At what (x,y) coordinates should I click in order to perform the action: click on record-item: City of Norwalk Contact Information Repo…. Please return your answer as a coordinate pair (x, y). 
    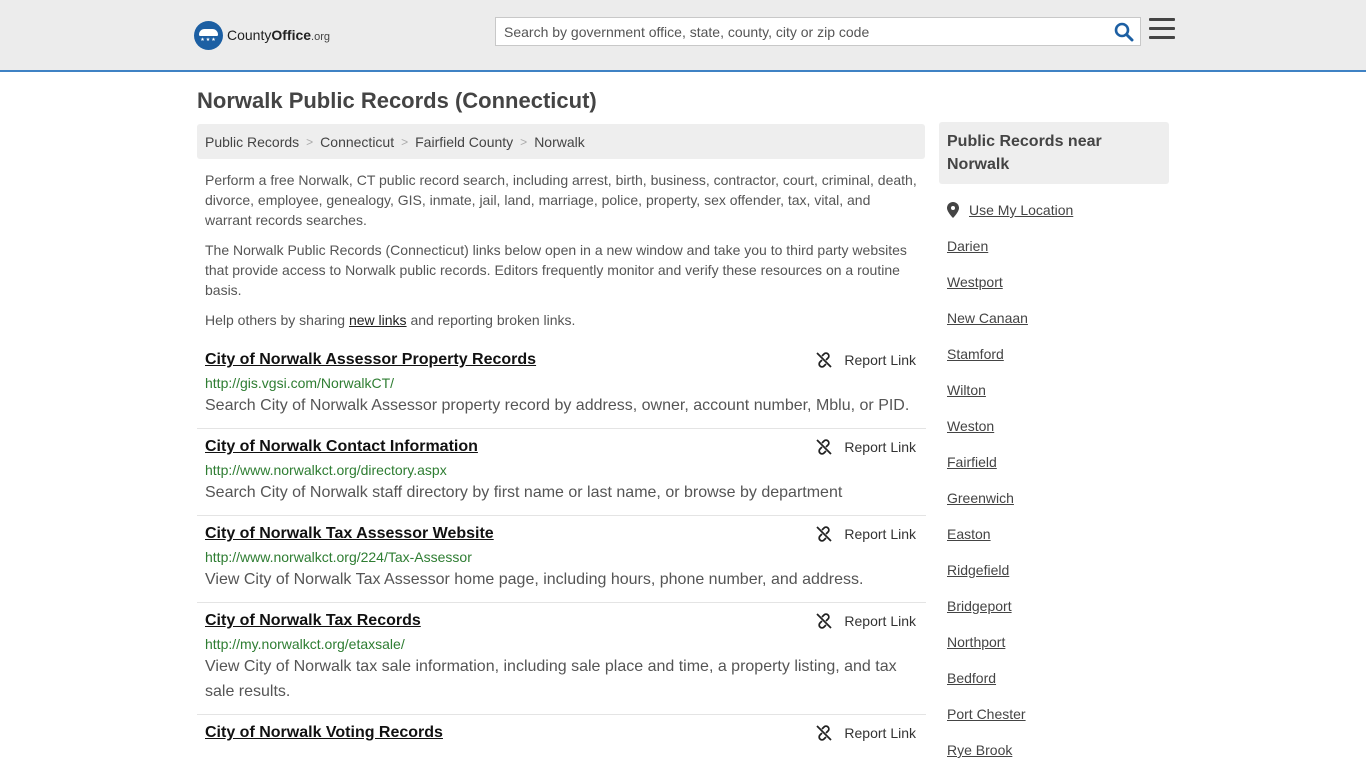
    Looking at the image, I should click on (561, 472).